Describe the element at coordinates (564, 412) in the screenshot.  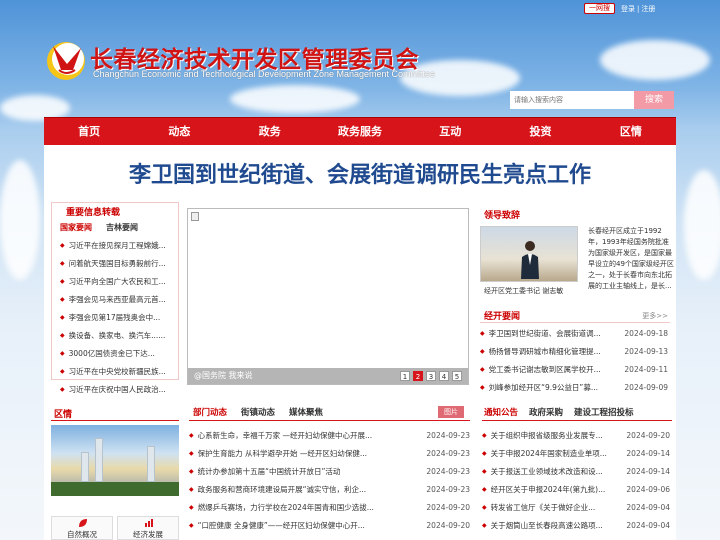
I see `notices-tabs: 通知公告 政府采购 建设工程招投标` at that location.